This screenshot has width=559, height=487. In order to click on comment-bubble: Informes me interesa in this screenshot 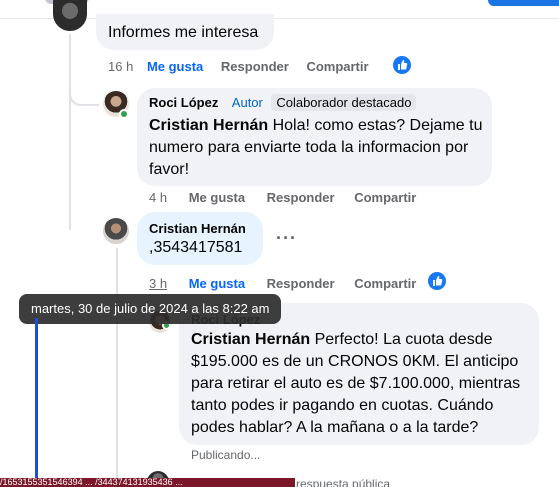, I will do `click(185, 32)`.